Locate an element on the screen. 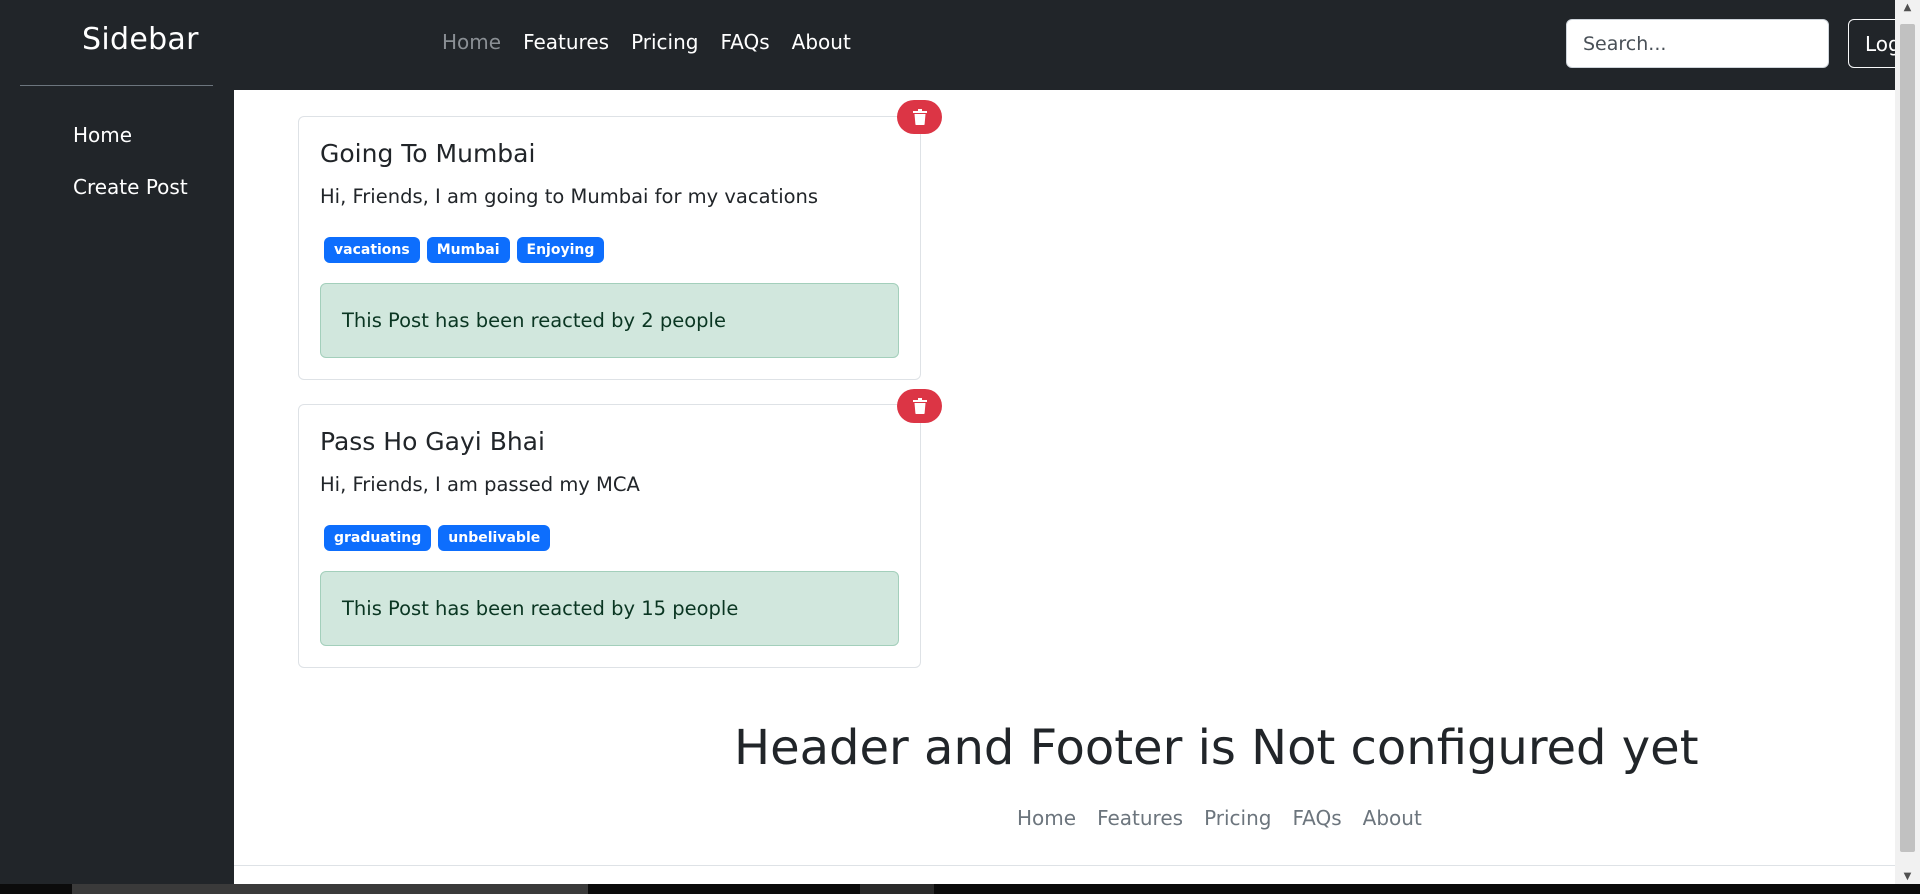 Image resolution: width=1920 pixels, height=894 pixels. horizontal-scrollbar-thumb is located at coordinates (330, 889).